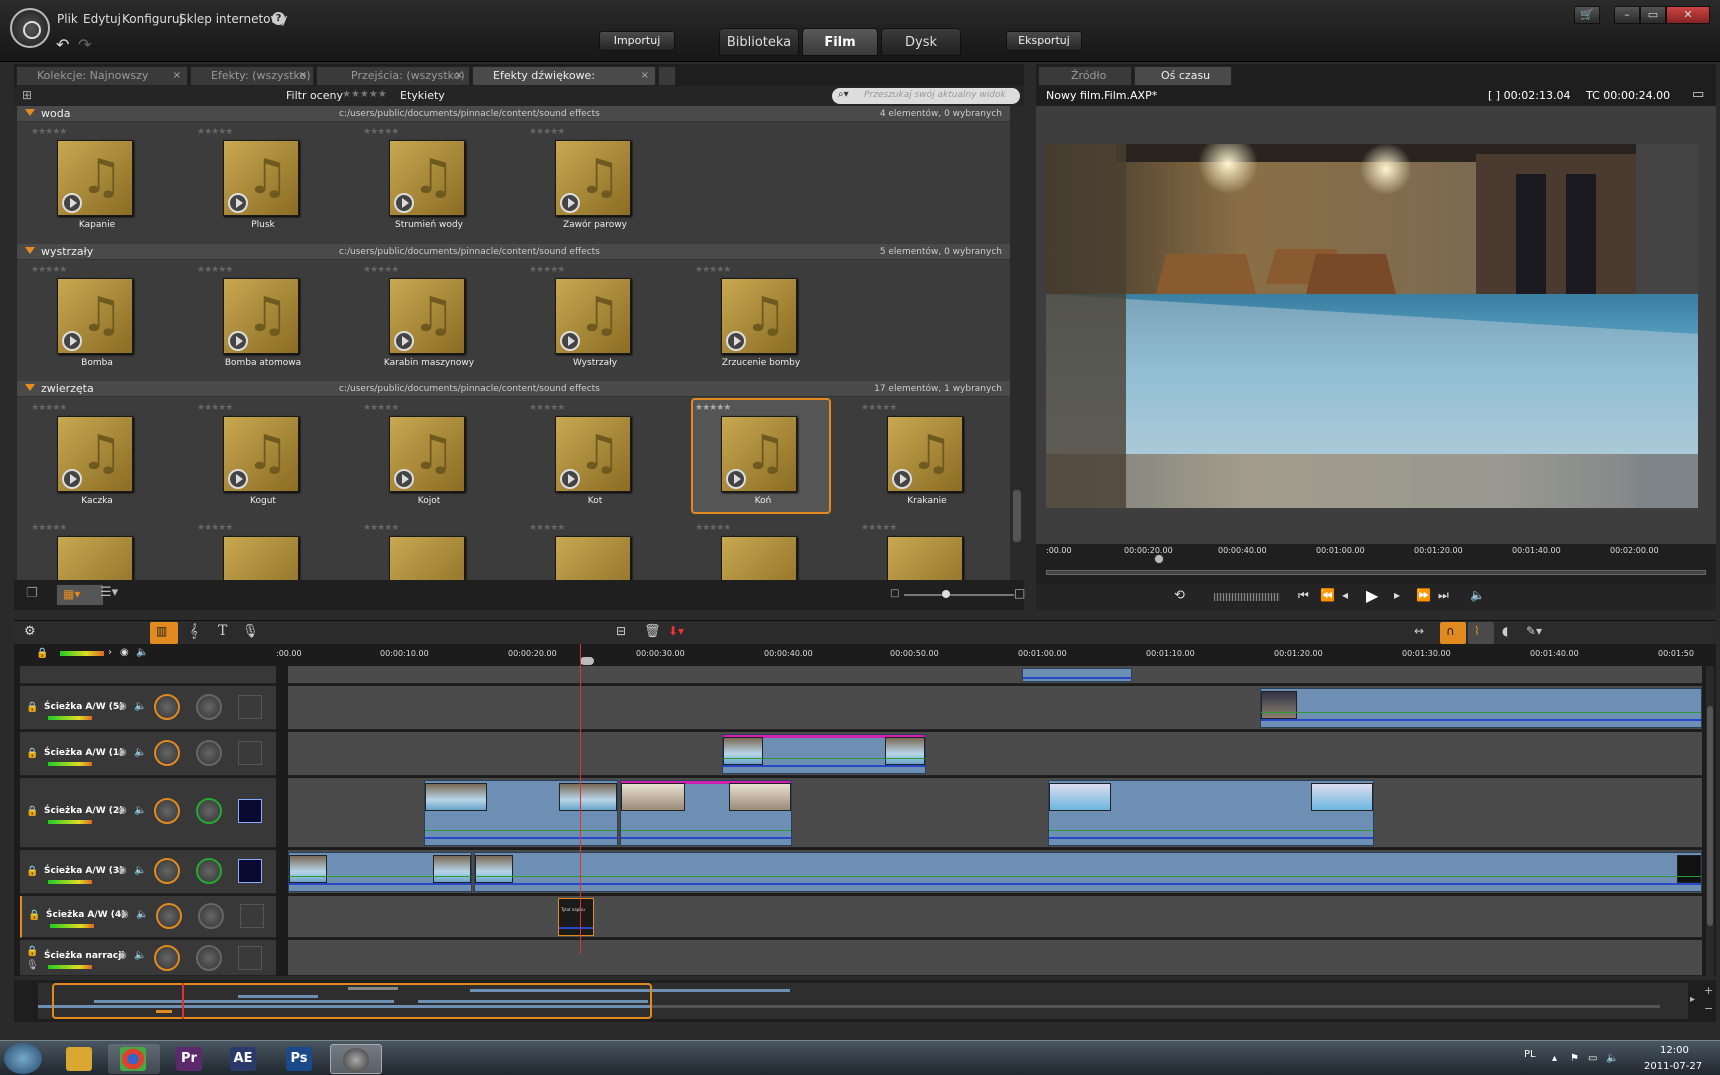 Image resolution: width=1720 pixels, height=1075 pixels. What do you see at coordinates (576, 917) in the screenshot?
I see `title-clip: Tytuł napisu` at bounding box center [576, 917].